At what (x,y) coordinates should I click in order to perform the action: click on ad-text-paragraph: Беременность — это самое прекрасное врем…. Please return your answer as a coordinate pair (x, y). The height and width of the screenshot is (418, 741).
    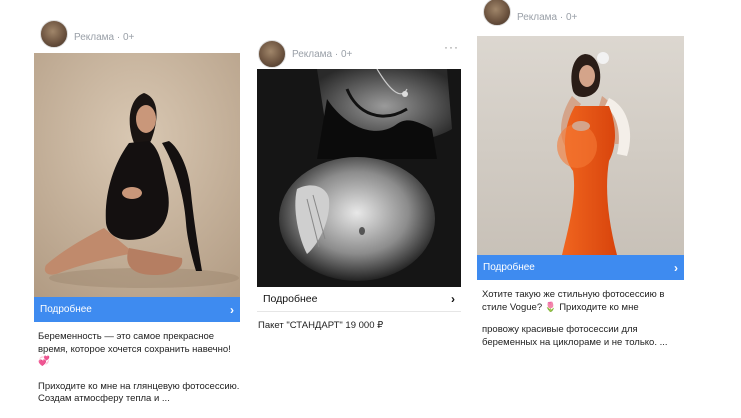
    Looking at the image, I should click on (134, 349).